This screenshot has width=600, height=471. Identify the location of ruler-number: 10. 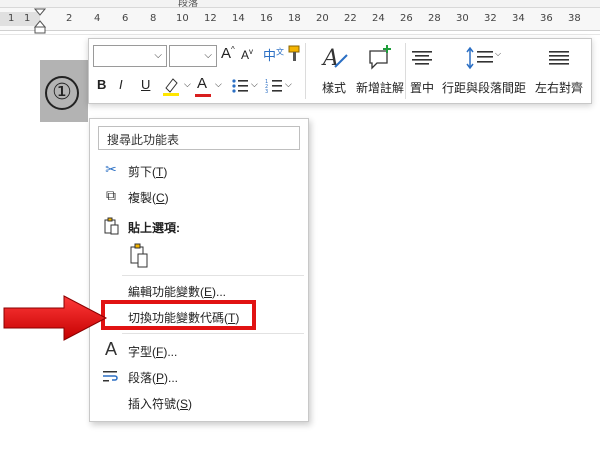
(182, 18).